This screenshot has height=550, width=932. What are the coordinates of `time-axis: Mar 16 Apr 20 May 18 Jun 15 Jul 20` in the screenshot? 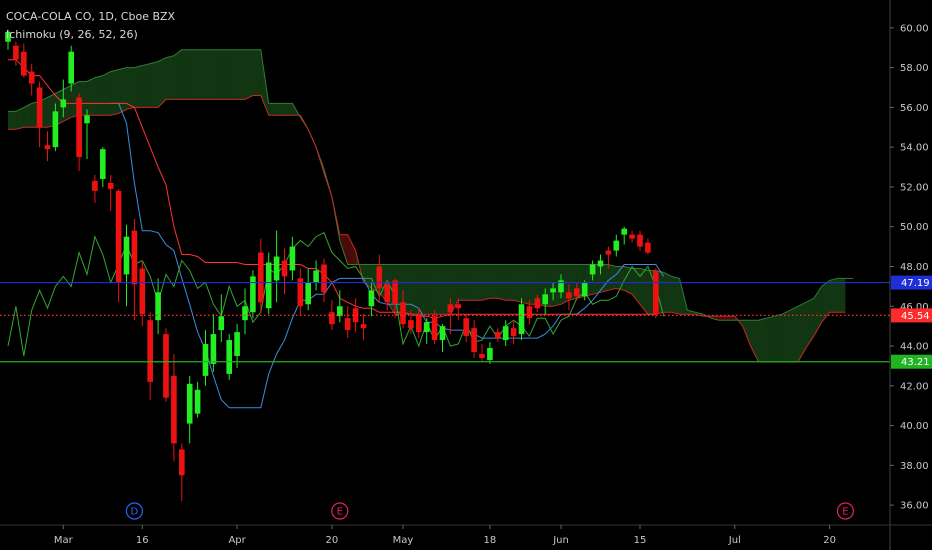 It's located at (466, 535).